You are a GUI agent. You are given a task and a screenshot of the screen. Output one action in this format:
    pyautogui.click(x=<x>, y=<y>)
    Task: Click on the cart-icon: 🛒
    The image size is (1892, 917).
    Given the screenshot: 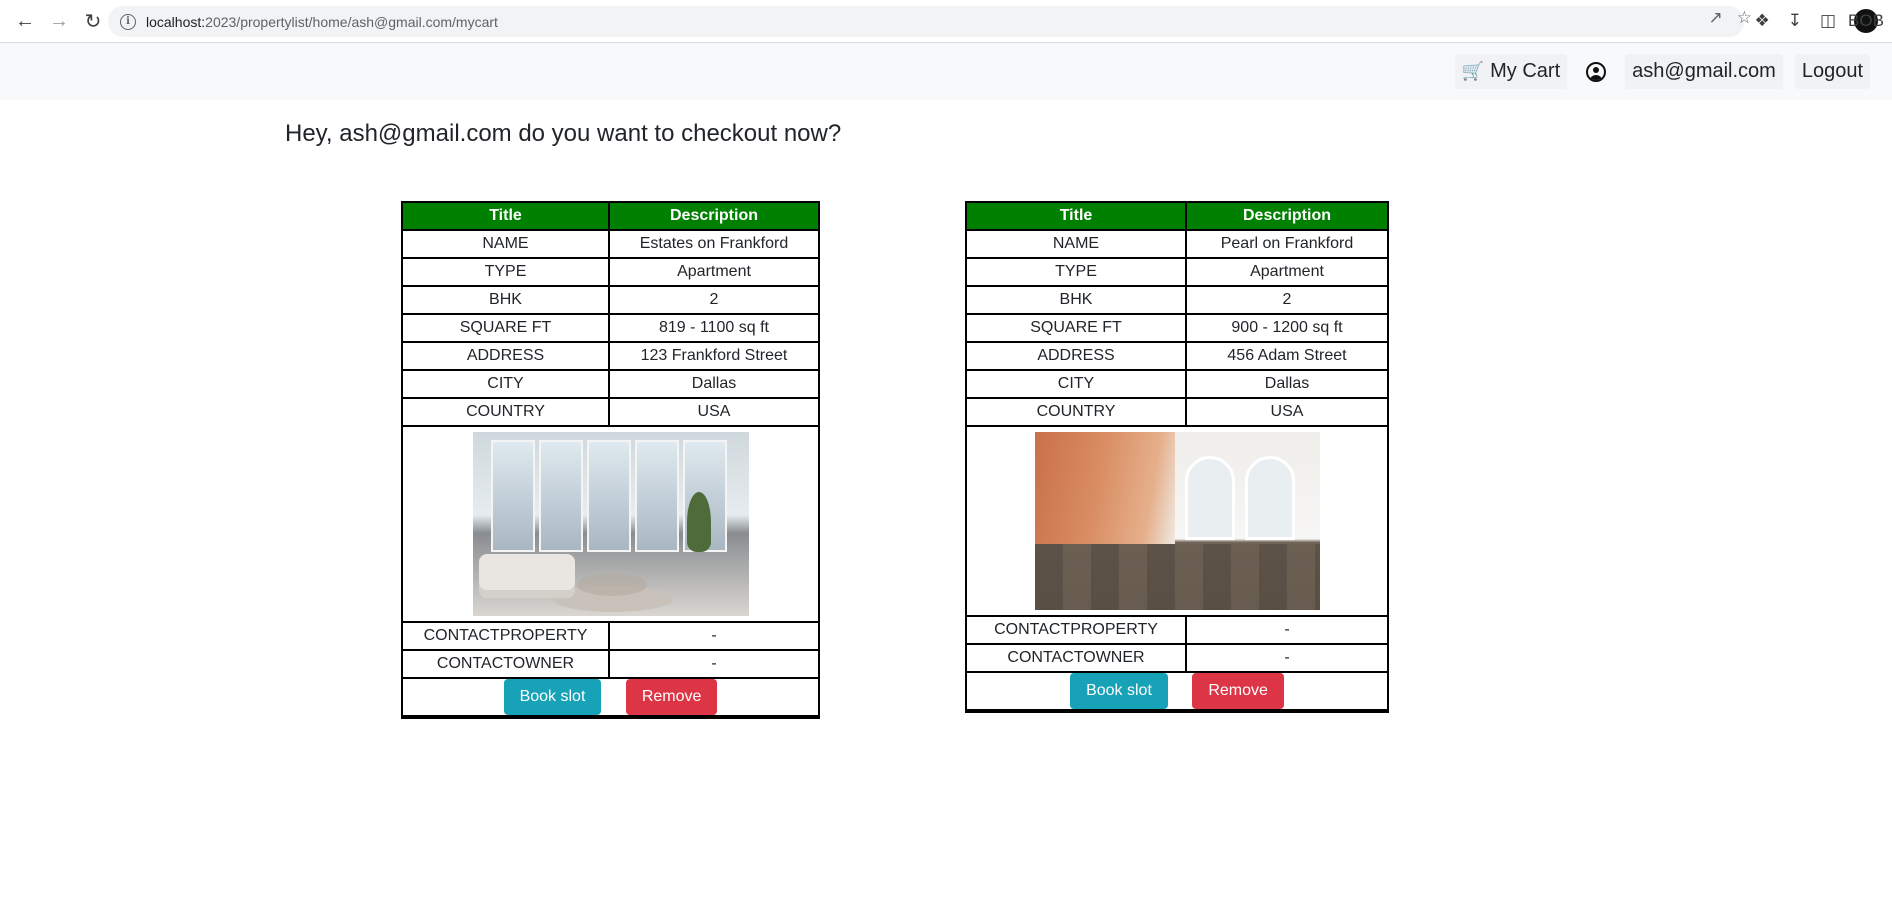 What is the action you would take?
    pyautogui.click(x=1473, y=71)
    